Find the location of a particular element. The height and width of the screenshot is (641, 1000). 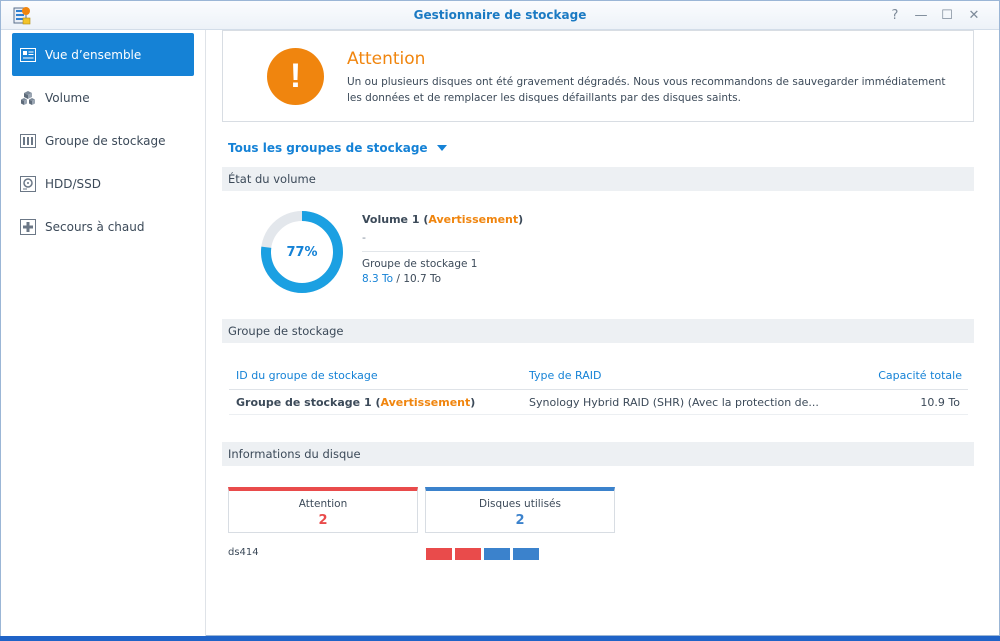

used-disks-card-value: 2 is located at coordinates (520, 520).